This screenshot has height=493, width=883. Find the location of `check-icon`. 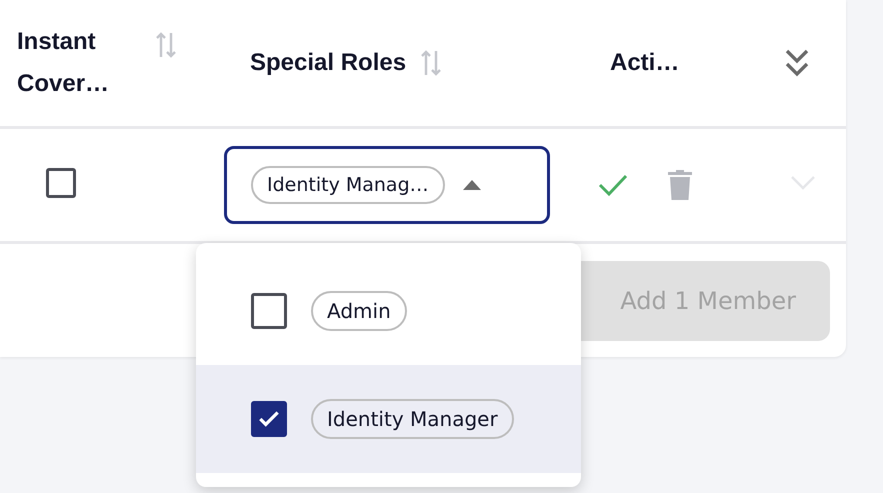

check-icon is located at coordinates (613, 185).